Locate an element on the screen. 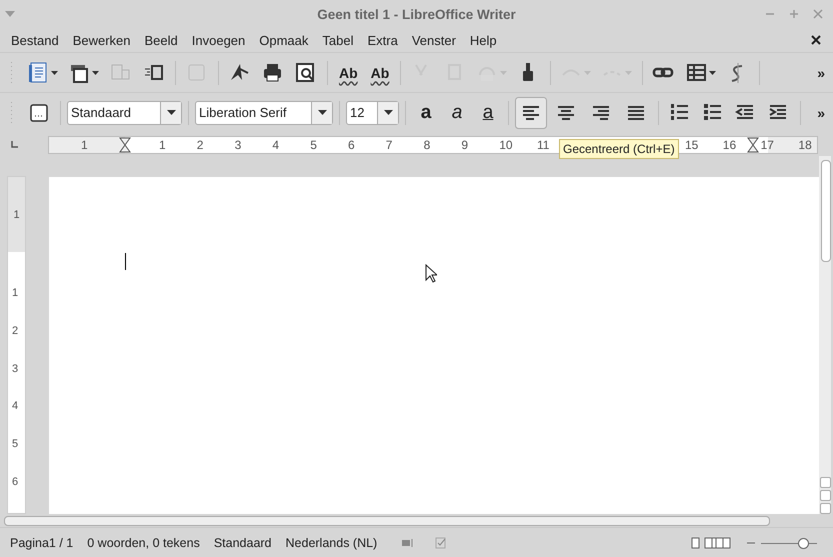 The height and width of the screenshot is (557, 833). tooltip: Gecentreerd (Ctrl+E) is located at coordinates (619, 149).